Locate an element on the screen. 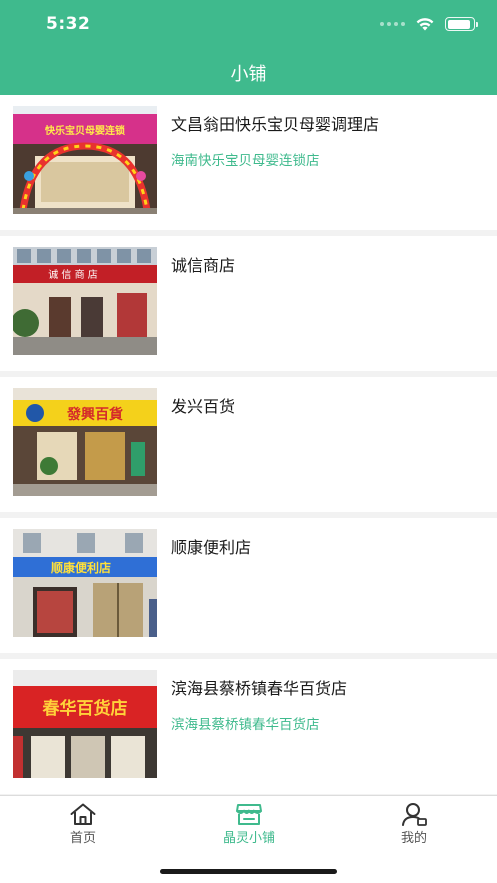 The height and width of the screenshot is (883, 497). app-header: 5:32 小铺 is located at coordinates (248, 47).